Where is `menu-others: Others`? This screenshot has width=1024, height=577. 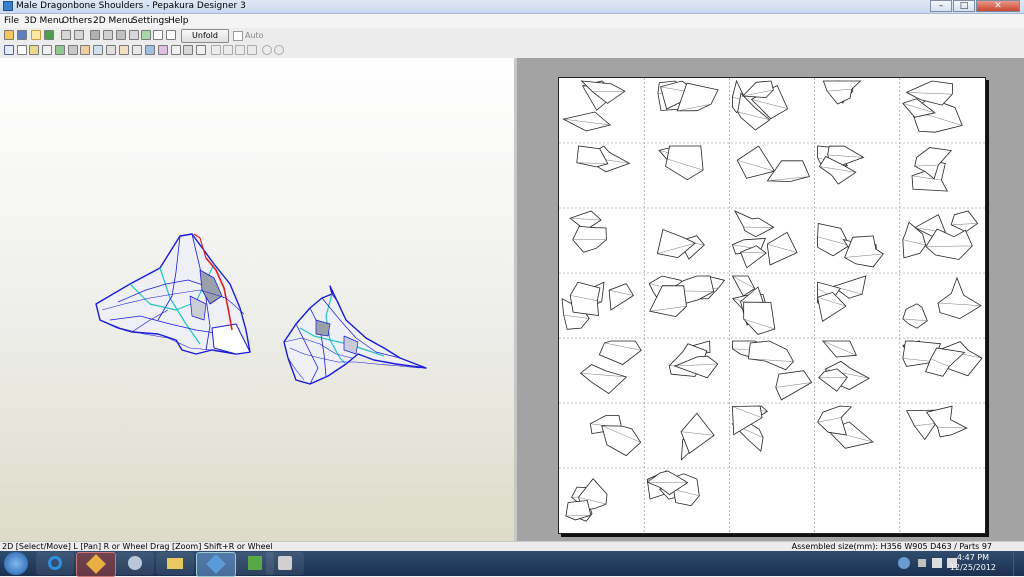 menu-others: Others is located at coordinates (77, 21).